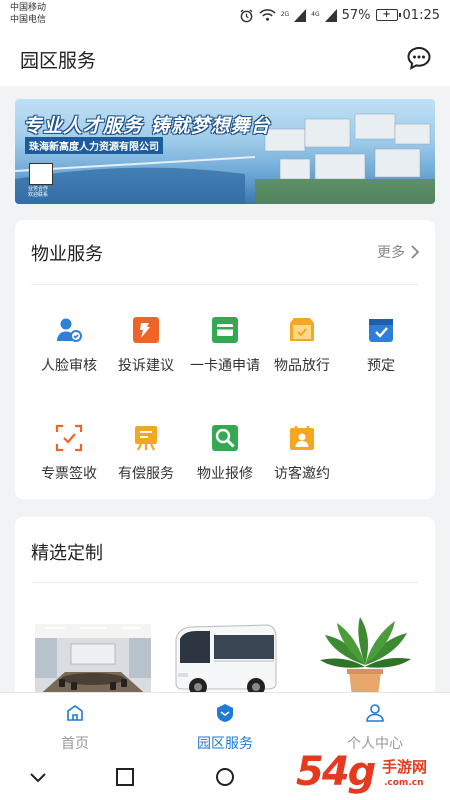  I want to click on status-icons: 2G 4G 57% + 01:25, so click(339, 15).